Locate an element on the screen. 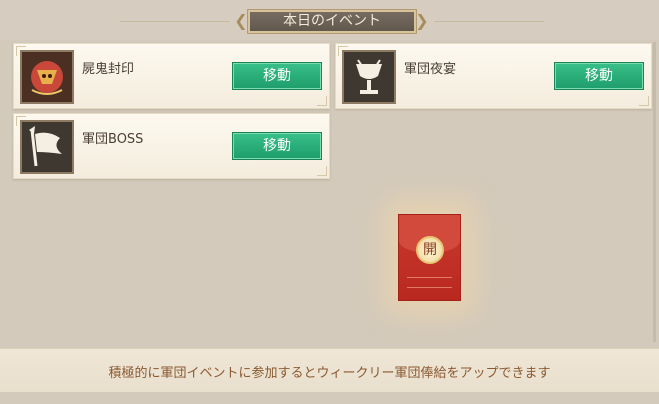 The height and width of the screenshot is (404, 659). event-name: 屍鬼封印 is located at coordinates (108, 69).